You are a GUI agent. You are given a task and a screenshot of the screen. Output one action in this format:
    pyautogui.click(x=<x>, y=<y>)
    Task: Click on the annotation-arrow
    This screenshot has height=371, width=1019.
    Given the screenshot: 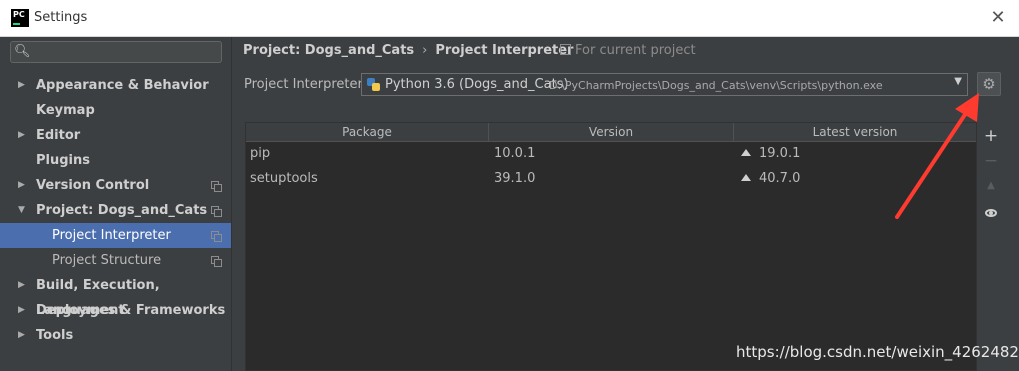 What is the action you would take?
    pyautogui.click(x=937, y=156)
    